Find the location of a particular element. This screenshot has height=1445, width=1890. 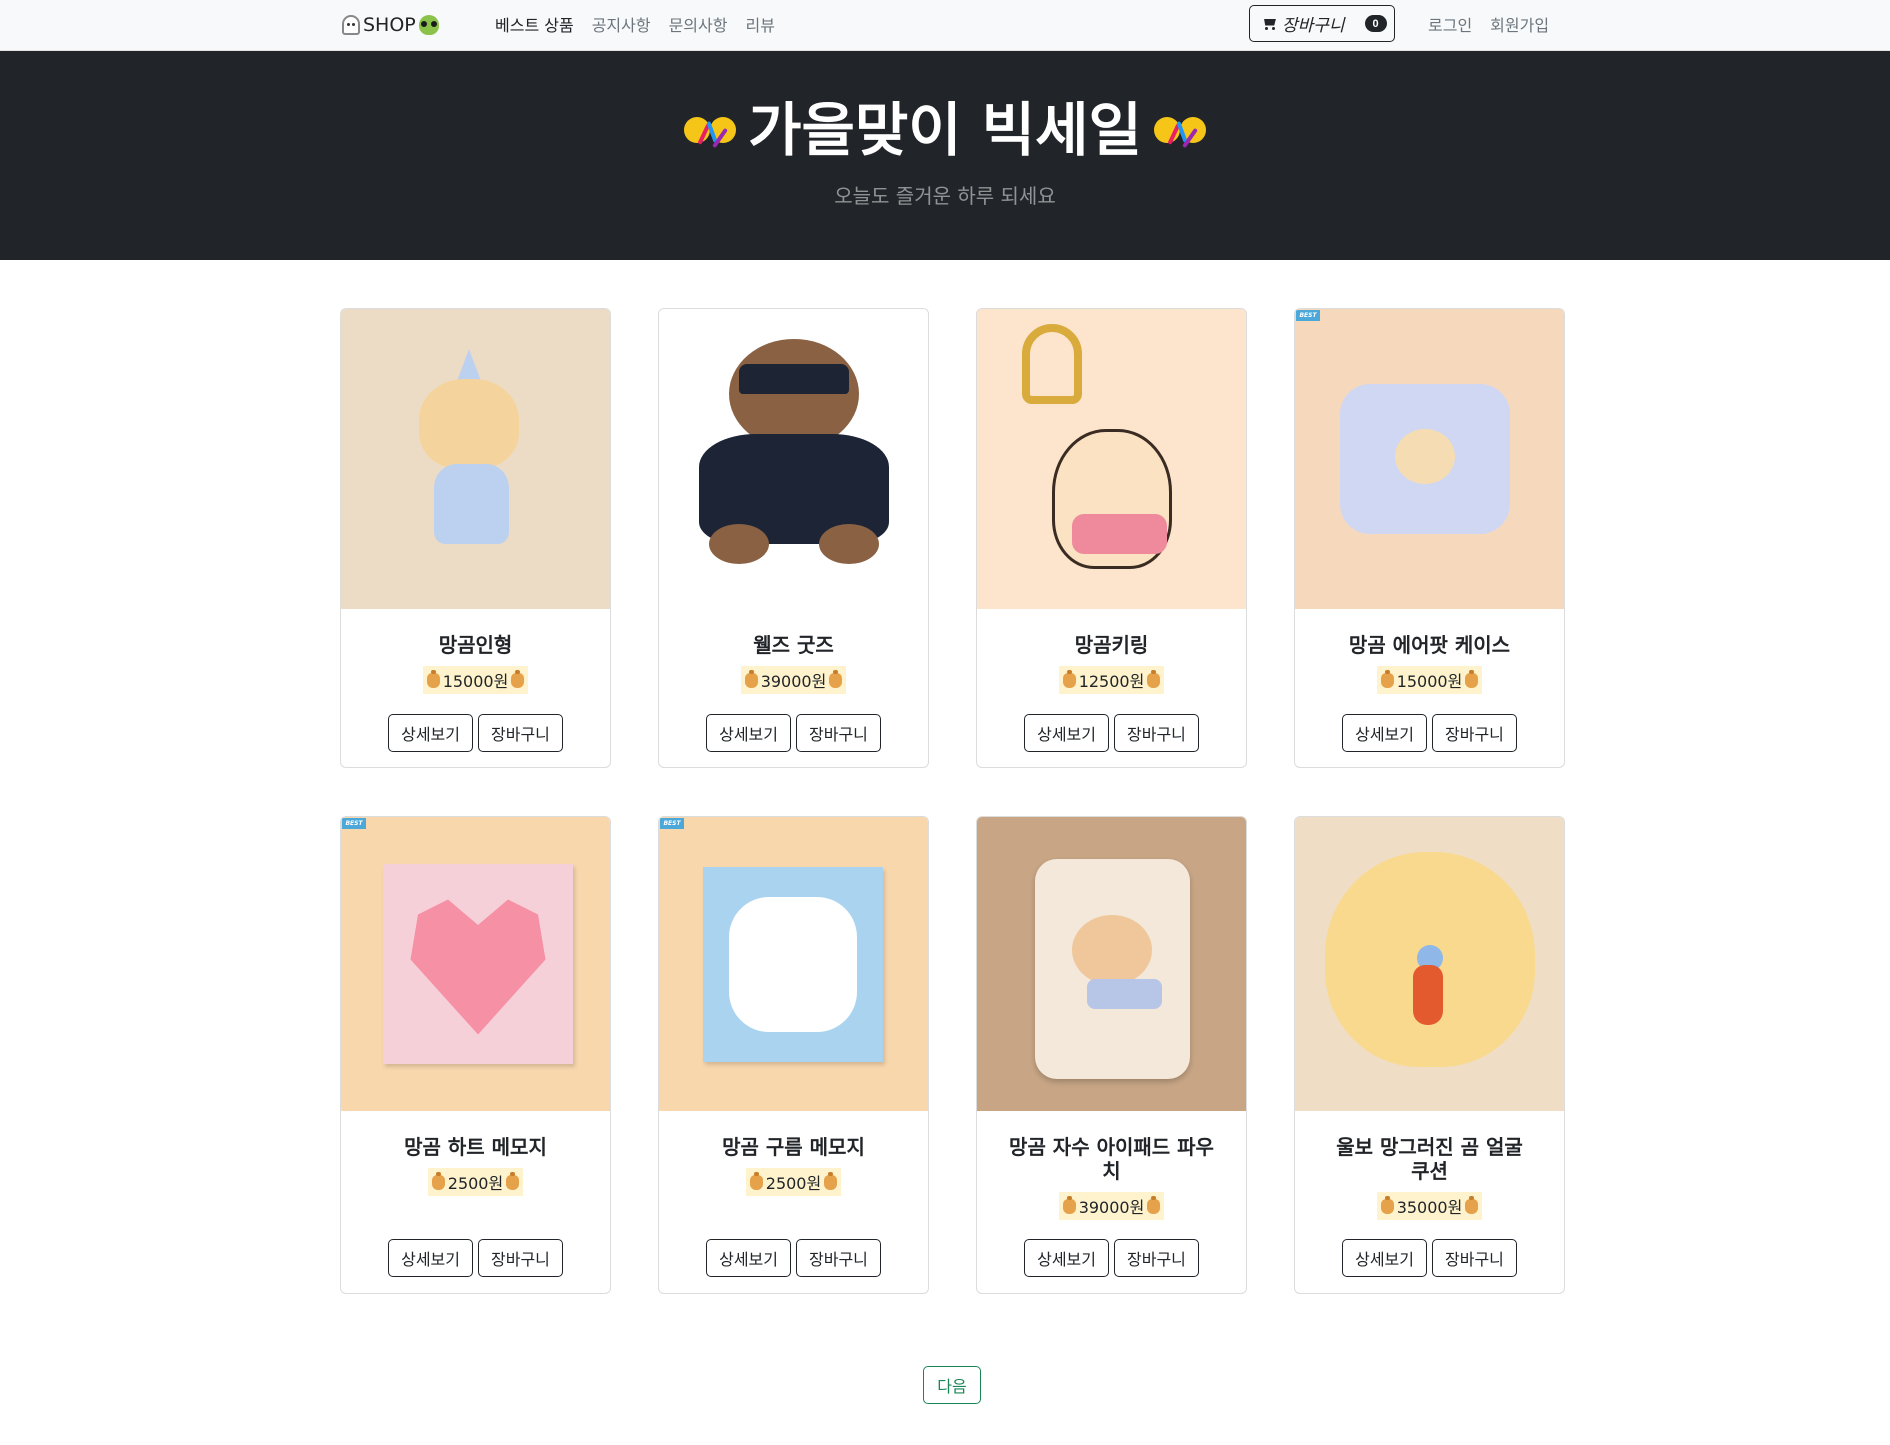

product-card: 망곰인형 15000원 상세보기 장바구니 is located at coordinates (475, 538).